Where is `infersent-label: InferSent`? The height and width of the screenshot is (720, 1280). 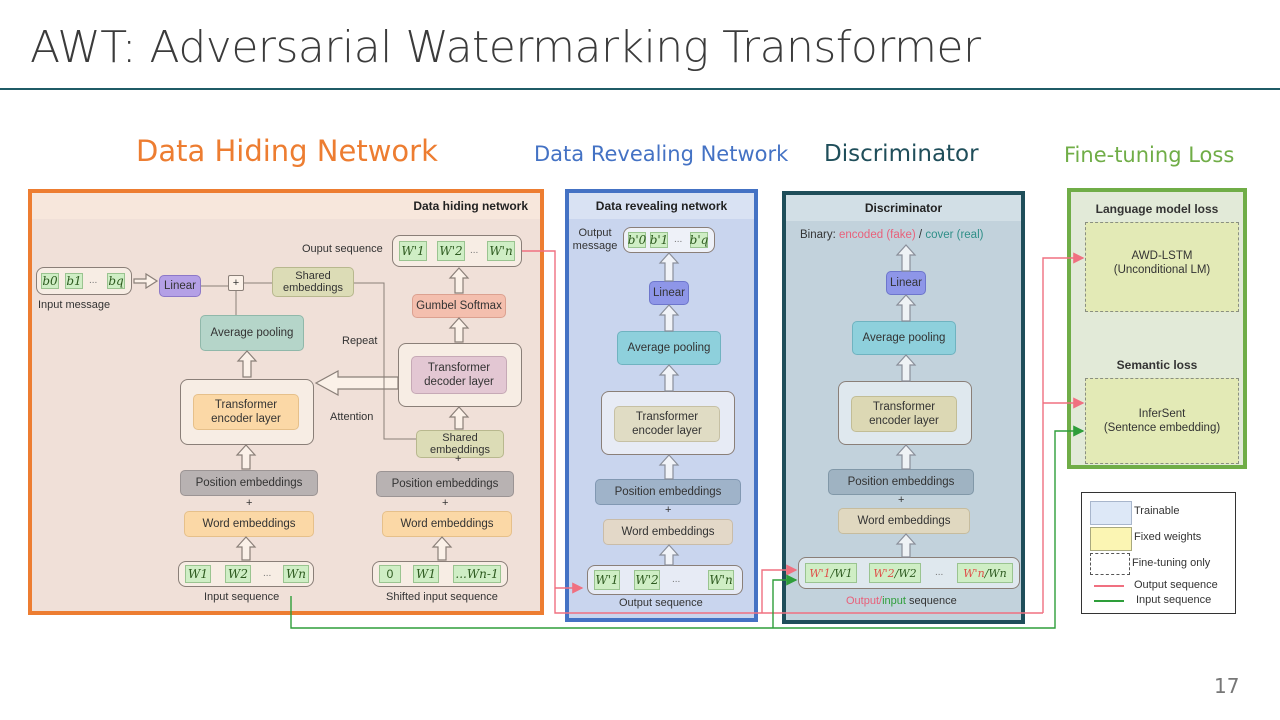 infersent-label: InferSent is located at coordinates (1162, 414).